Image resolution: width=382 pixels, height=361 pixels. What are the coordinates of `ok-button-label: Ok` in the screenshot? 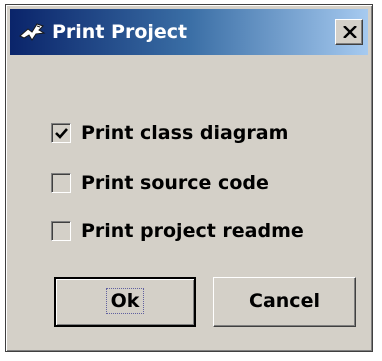 It's located at (125, 301).